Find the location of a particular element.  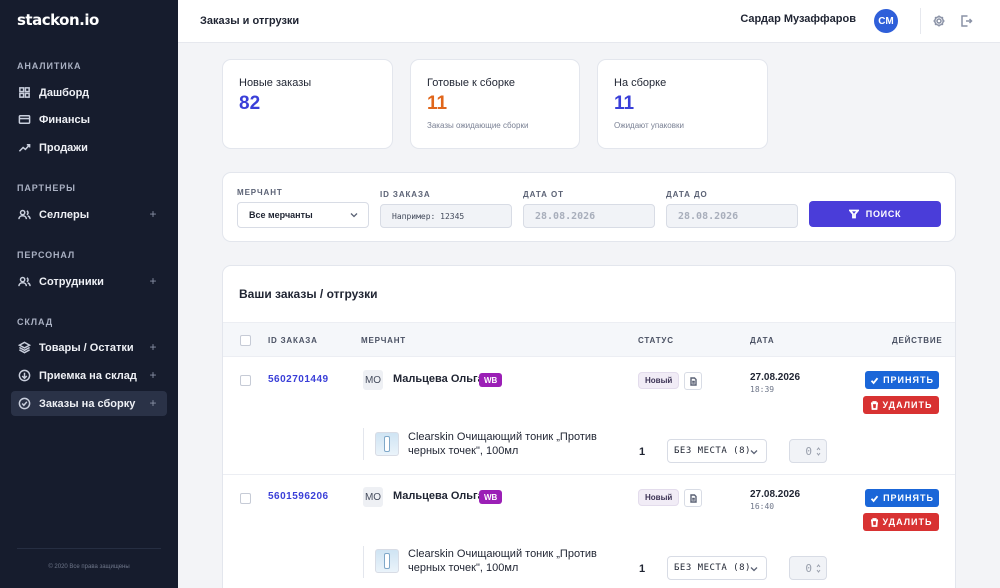

check-circle-icon is located at coordinates (24, 404).